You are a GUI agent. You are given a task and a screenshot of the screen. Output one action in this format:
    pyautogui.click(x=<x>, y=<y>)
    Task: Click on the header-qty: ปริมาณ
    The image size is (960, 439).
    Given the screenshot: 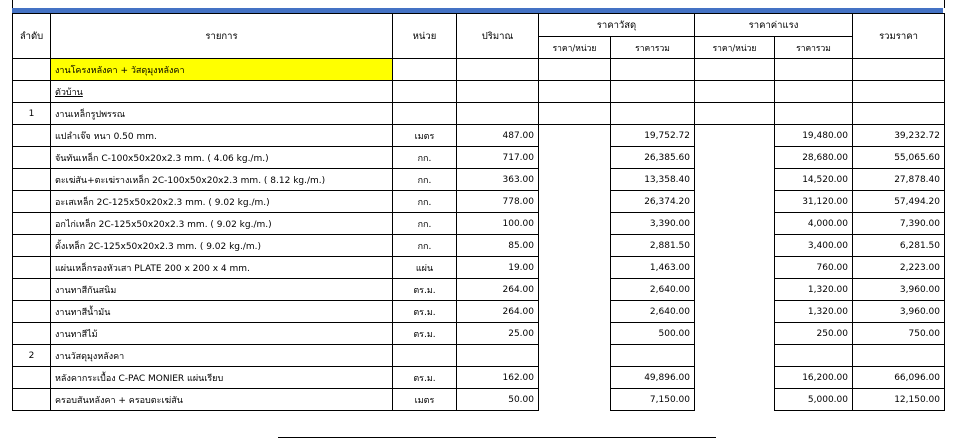 What is the action you would take?
    pyautogui.click(x=497, y=36)
    